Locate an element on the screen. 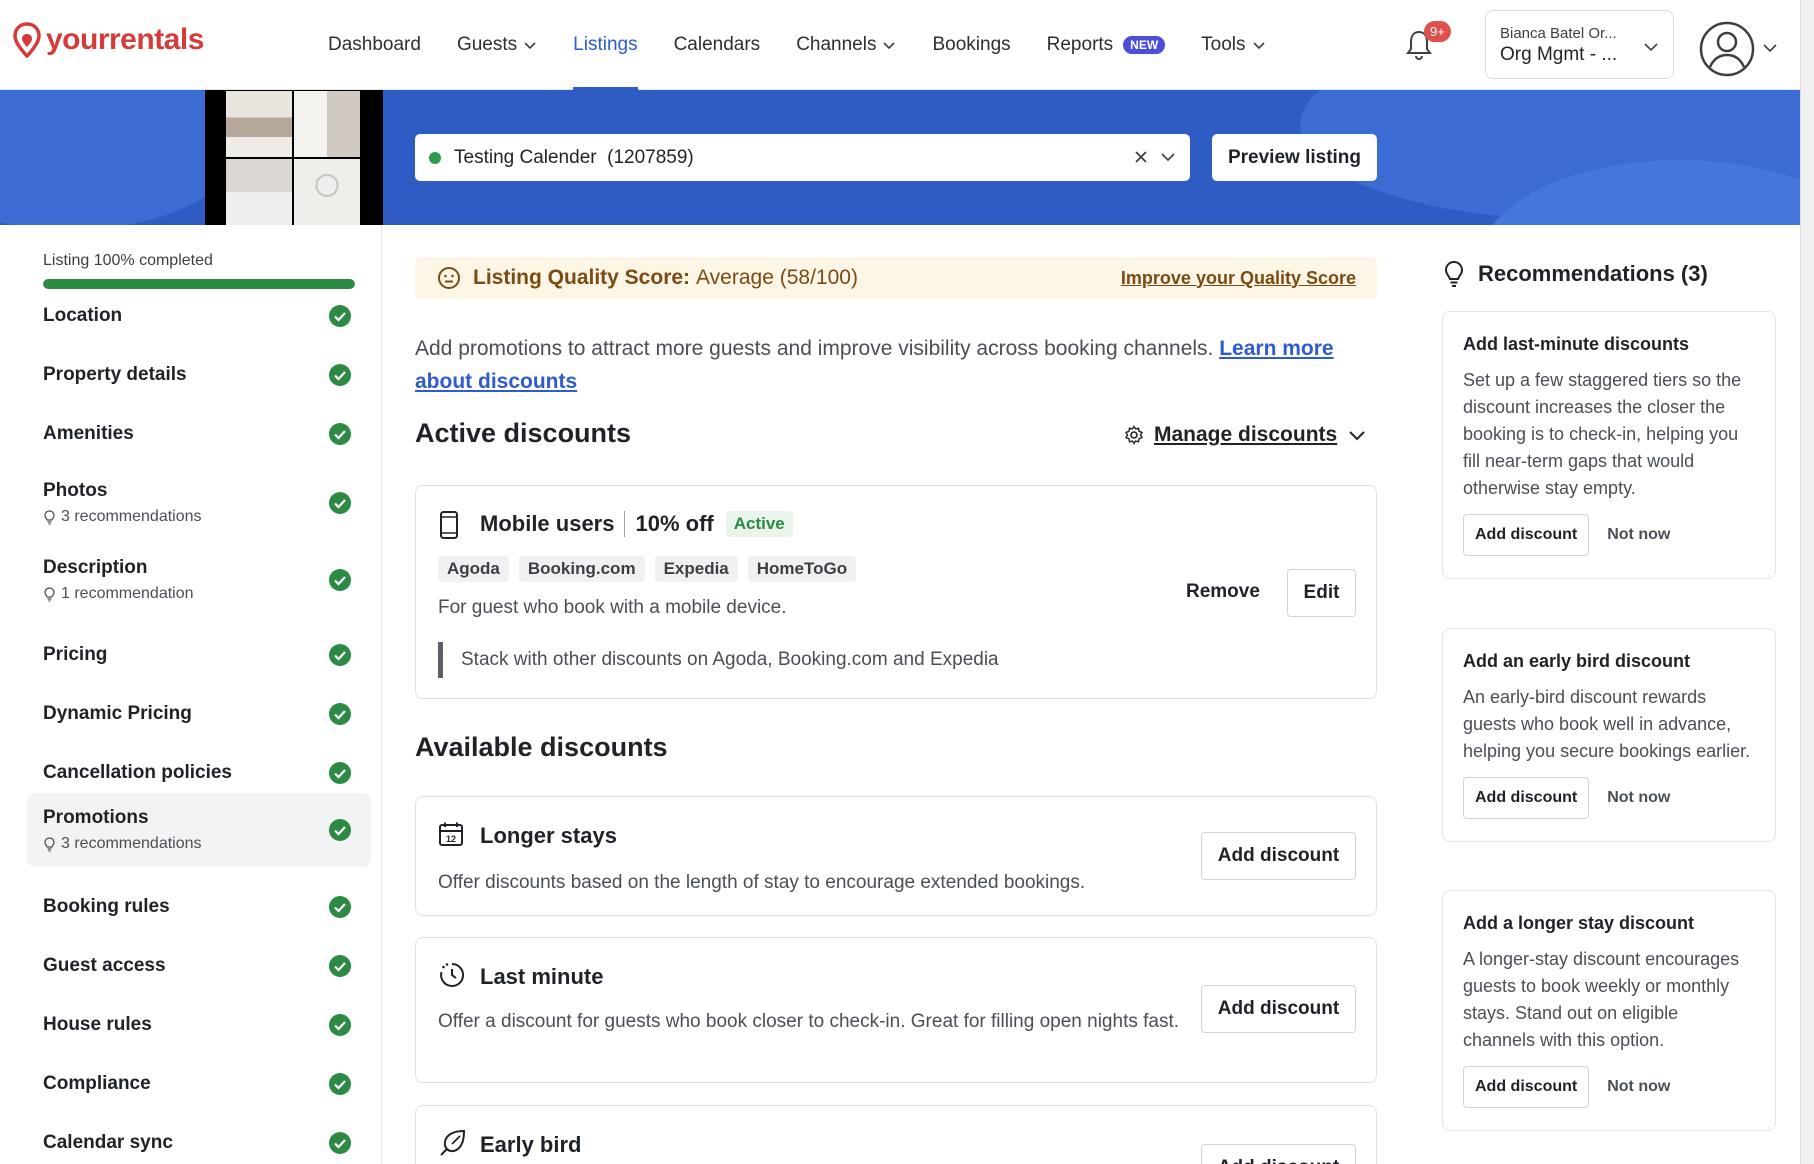  mobile-phone-icon is located at coordinates (449, 525).